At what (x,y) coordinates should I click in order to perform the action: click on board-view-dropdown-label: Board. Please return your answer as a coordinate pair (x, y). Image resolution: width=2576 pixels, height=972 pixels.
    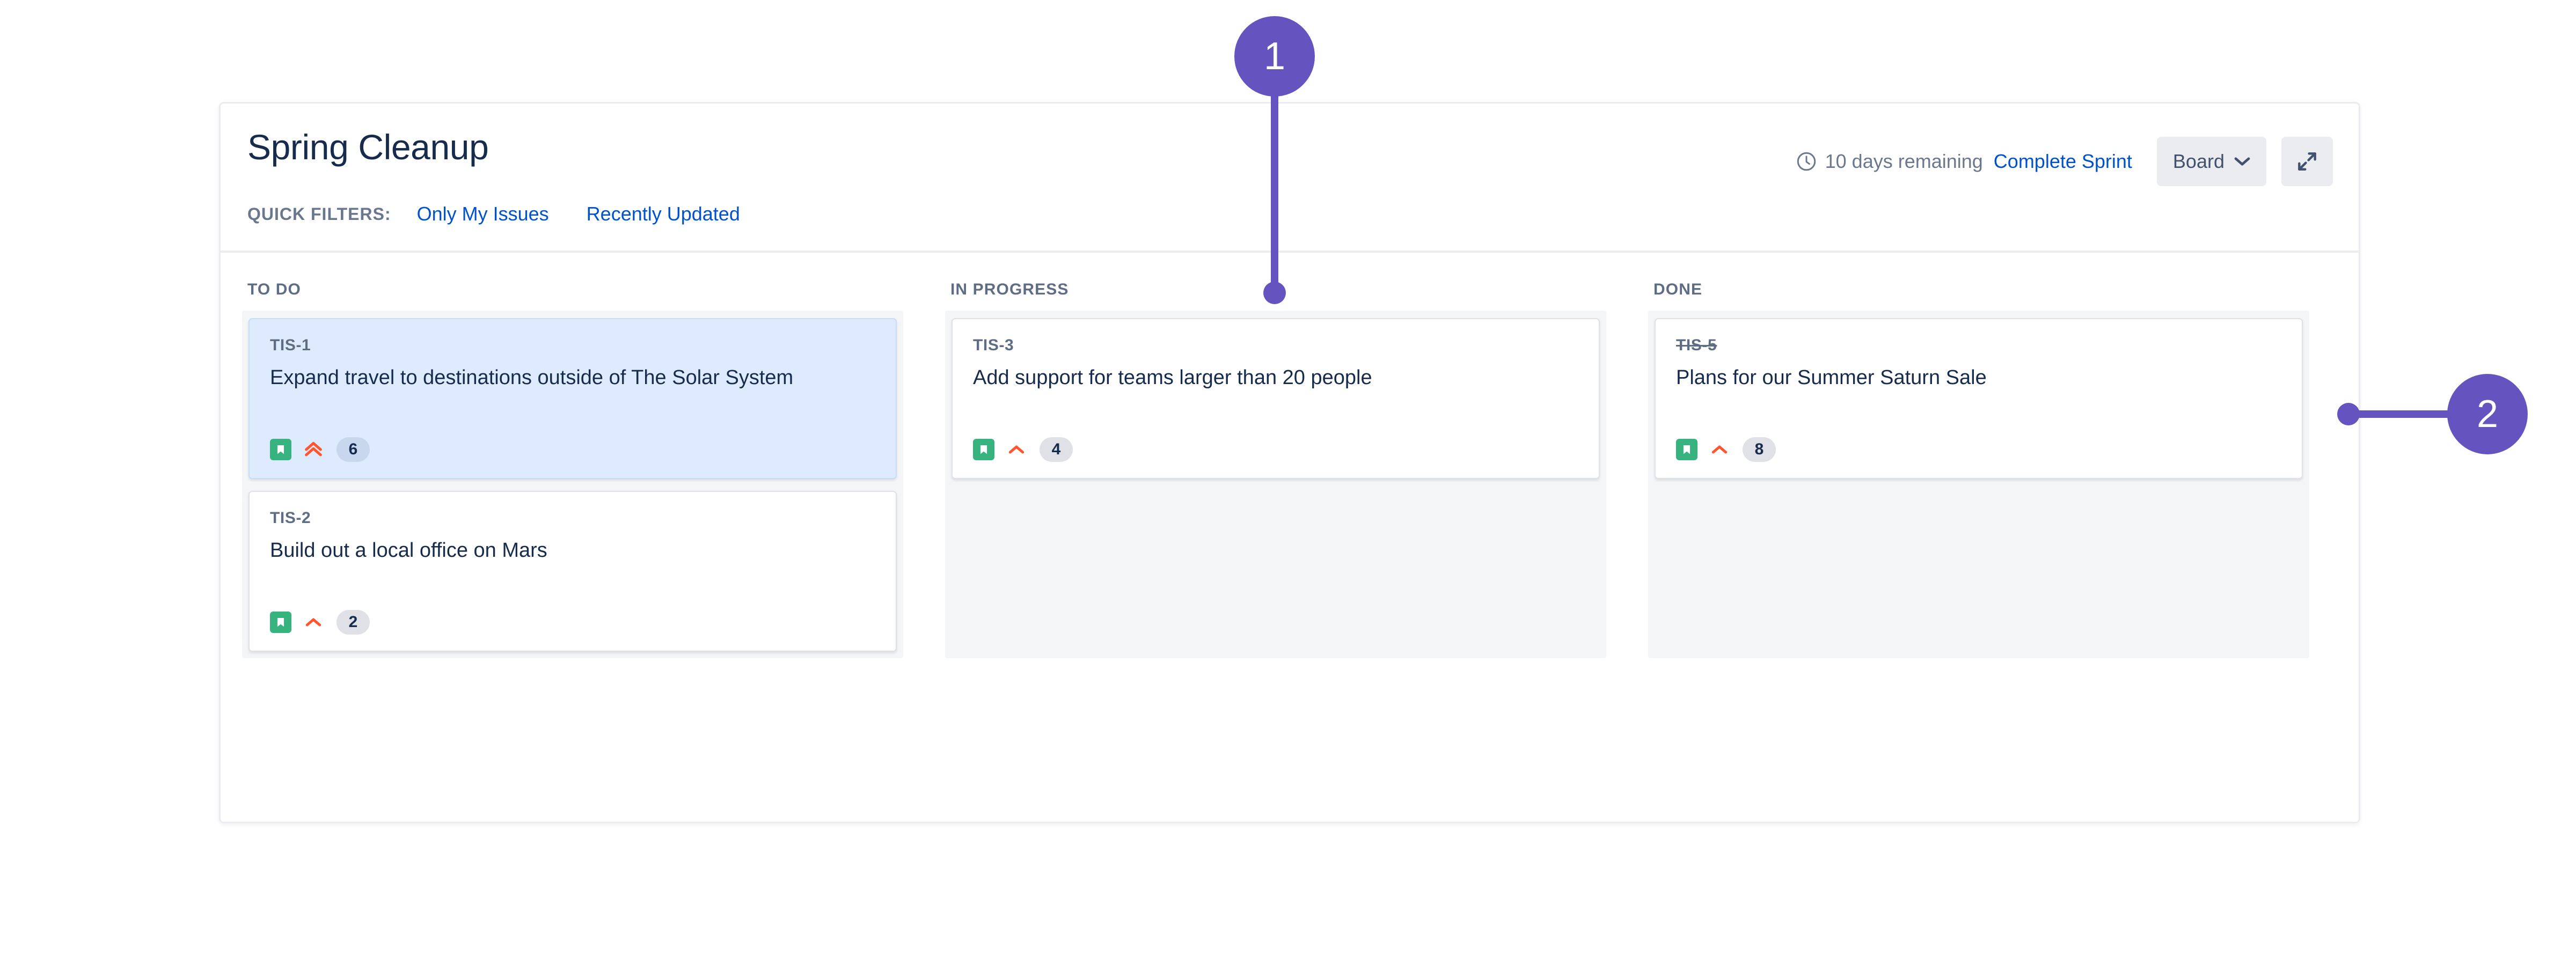
    Looking at the image, I should click on (2198, 161).